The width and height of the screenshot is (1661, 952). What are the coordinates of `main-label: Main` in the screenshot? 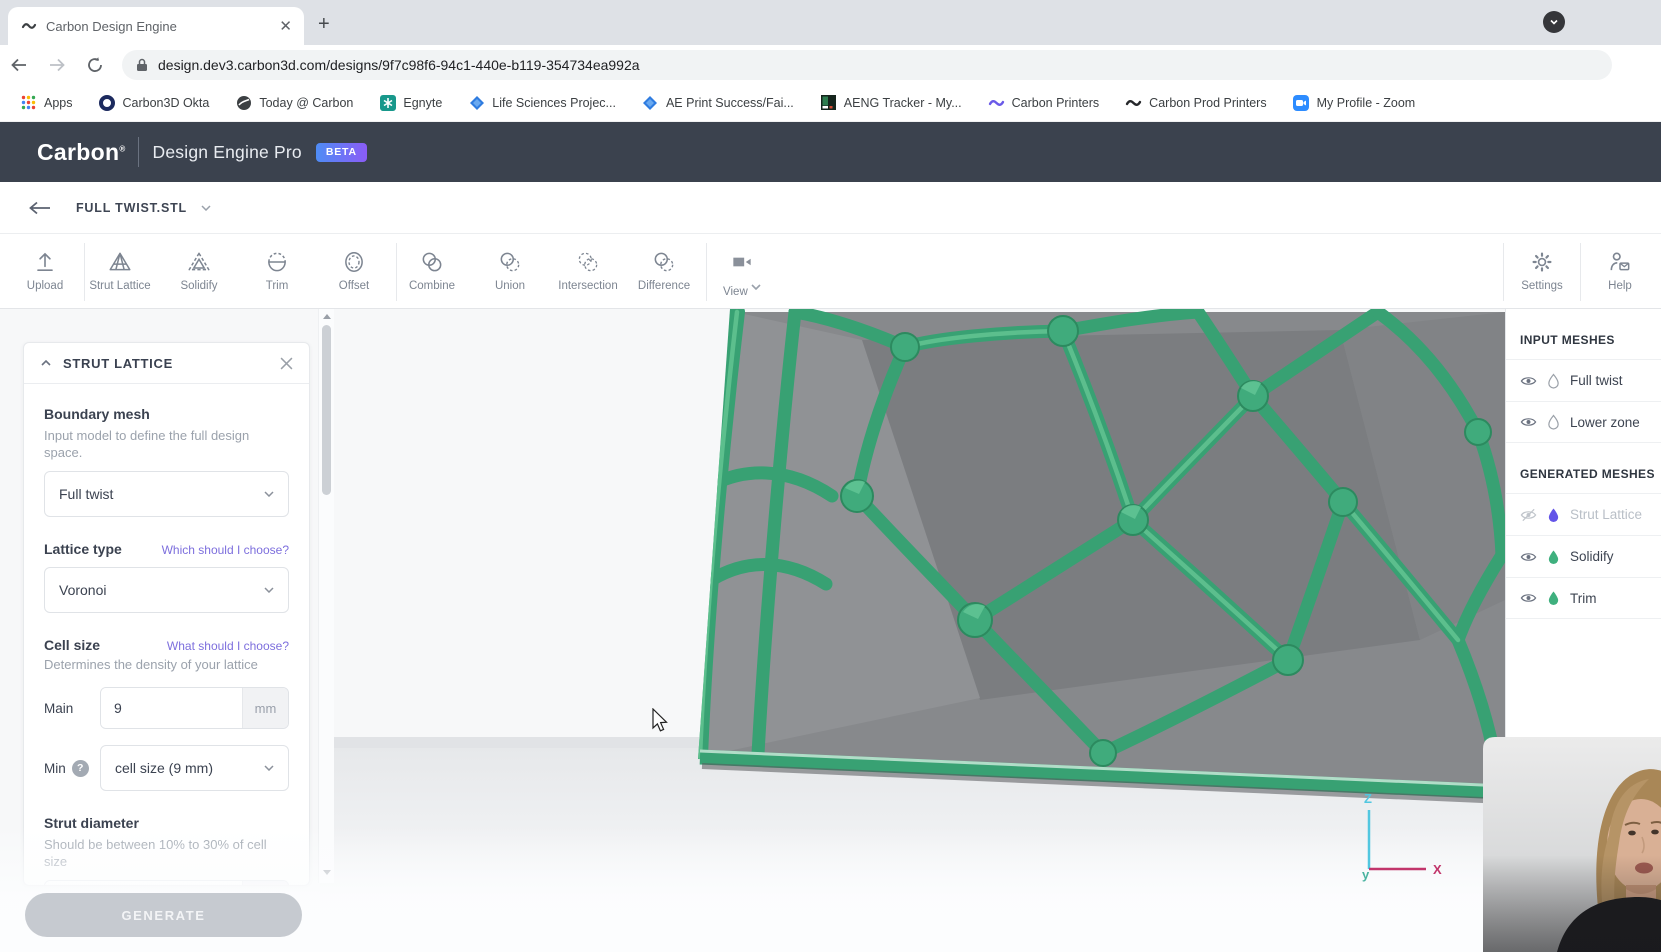 It's located at (59, 708).